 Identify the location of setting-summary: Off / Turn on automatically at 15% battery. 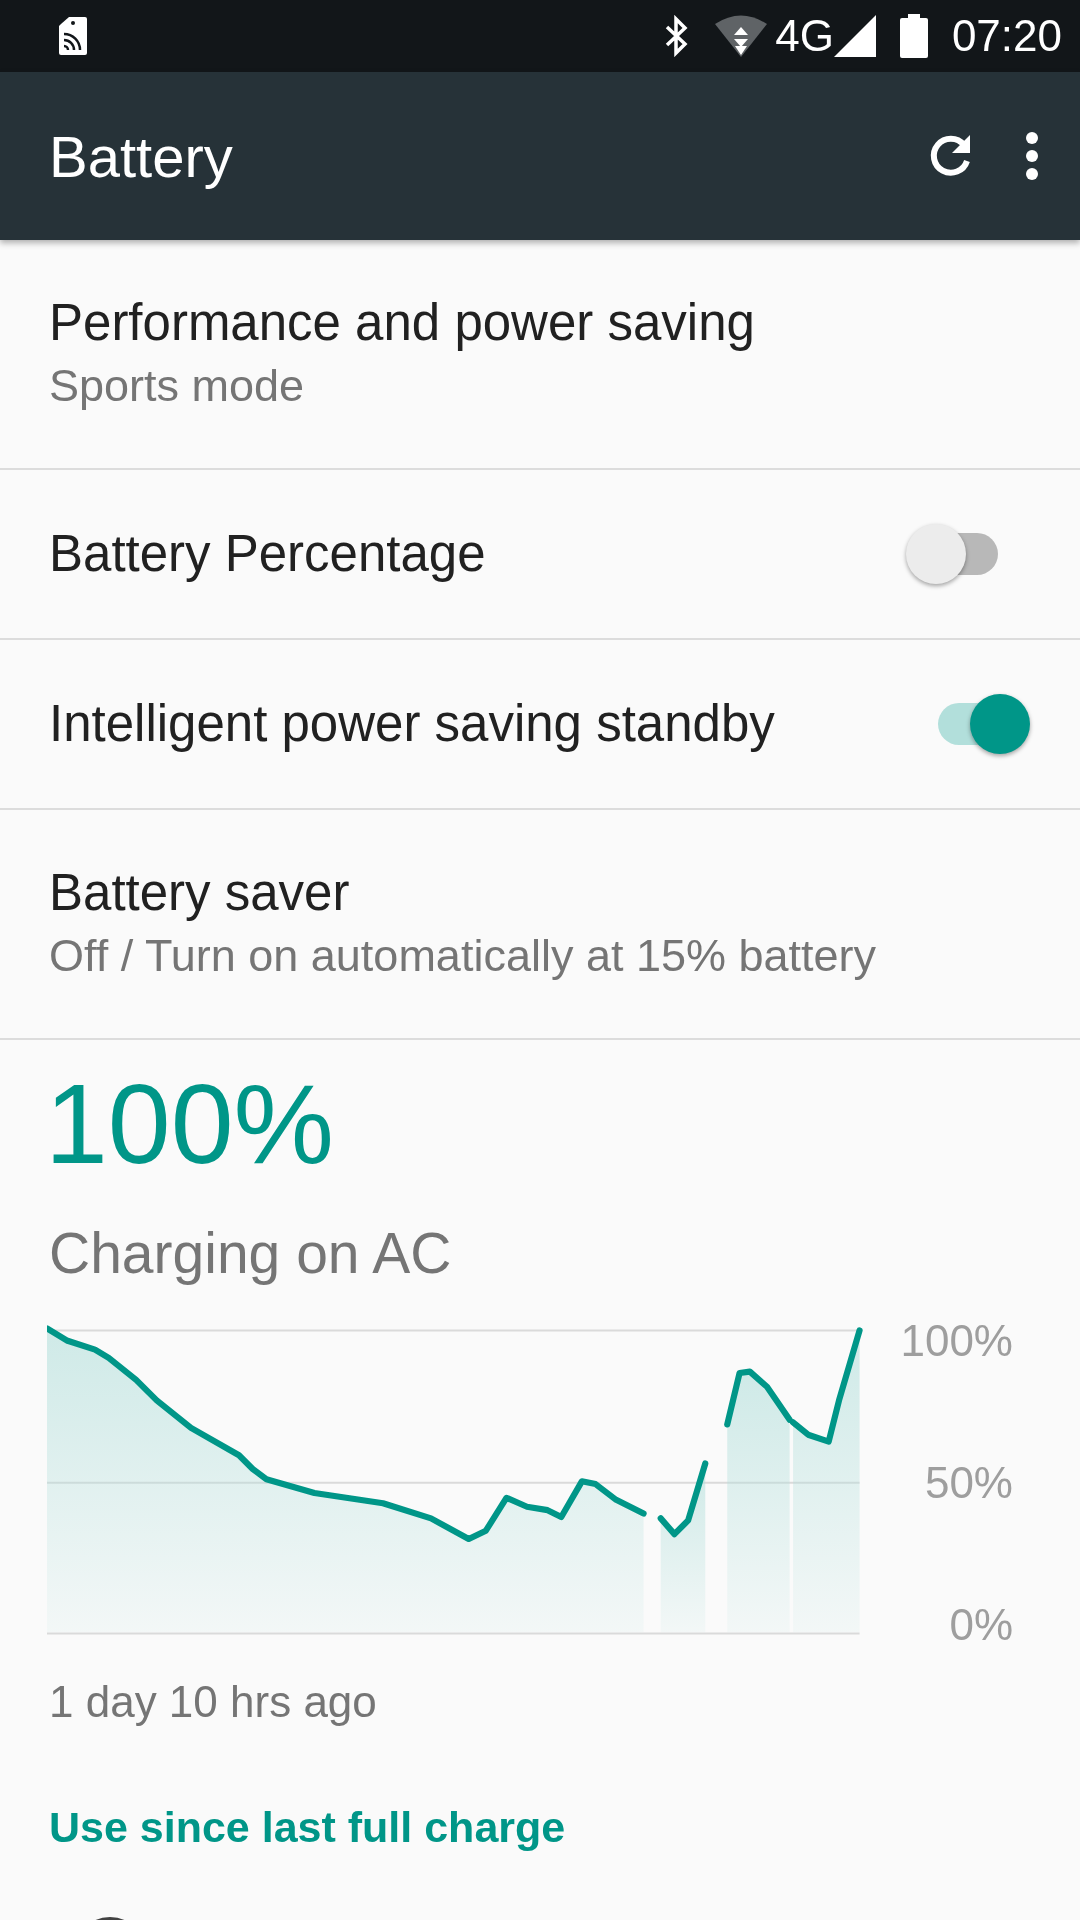
(463, 956).